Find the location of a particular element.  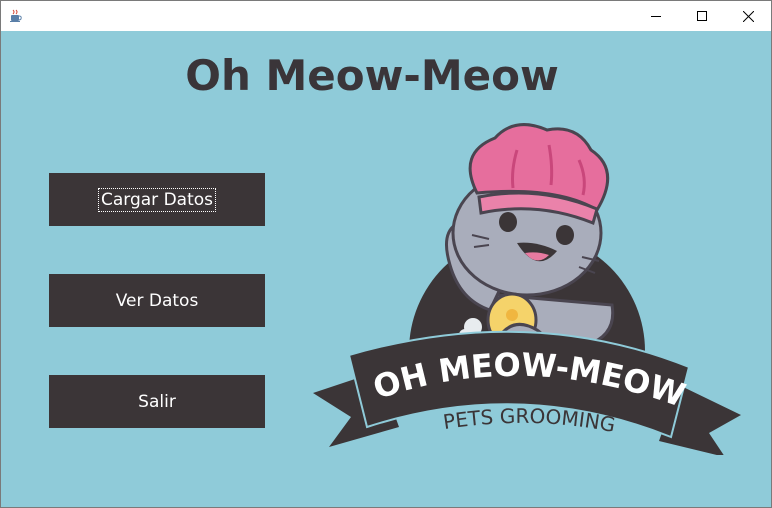

load-data-label: Cargar Datos is located at coordinates (156, 199).